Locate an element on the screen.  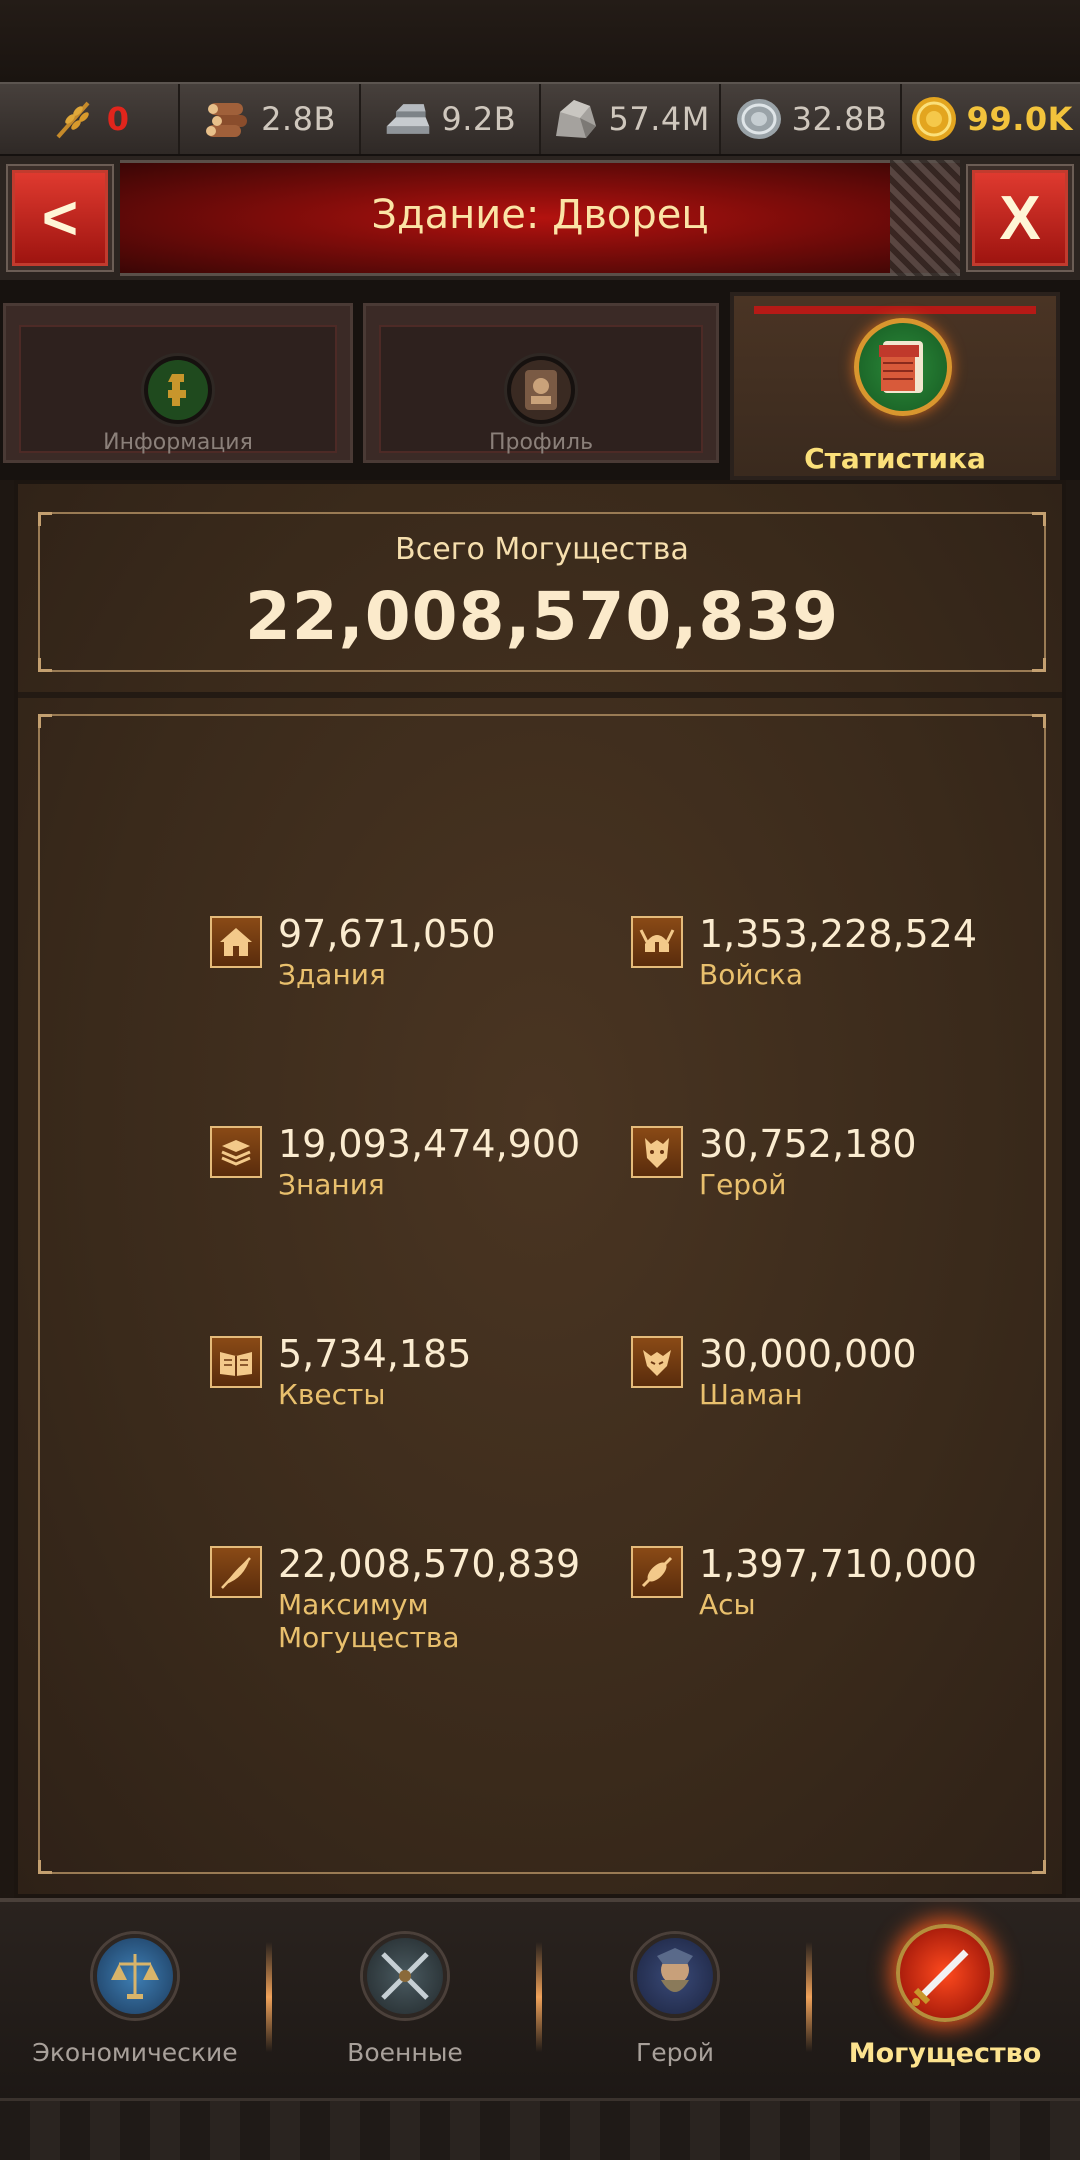
tab-bar: Информация Профиль Статистика is located at coordinates (540, 380).